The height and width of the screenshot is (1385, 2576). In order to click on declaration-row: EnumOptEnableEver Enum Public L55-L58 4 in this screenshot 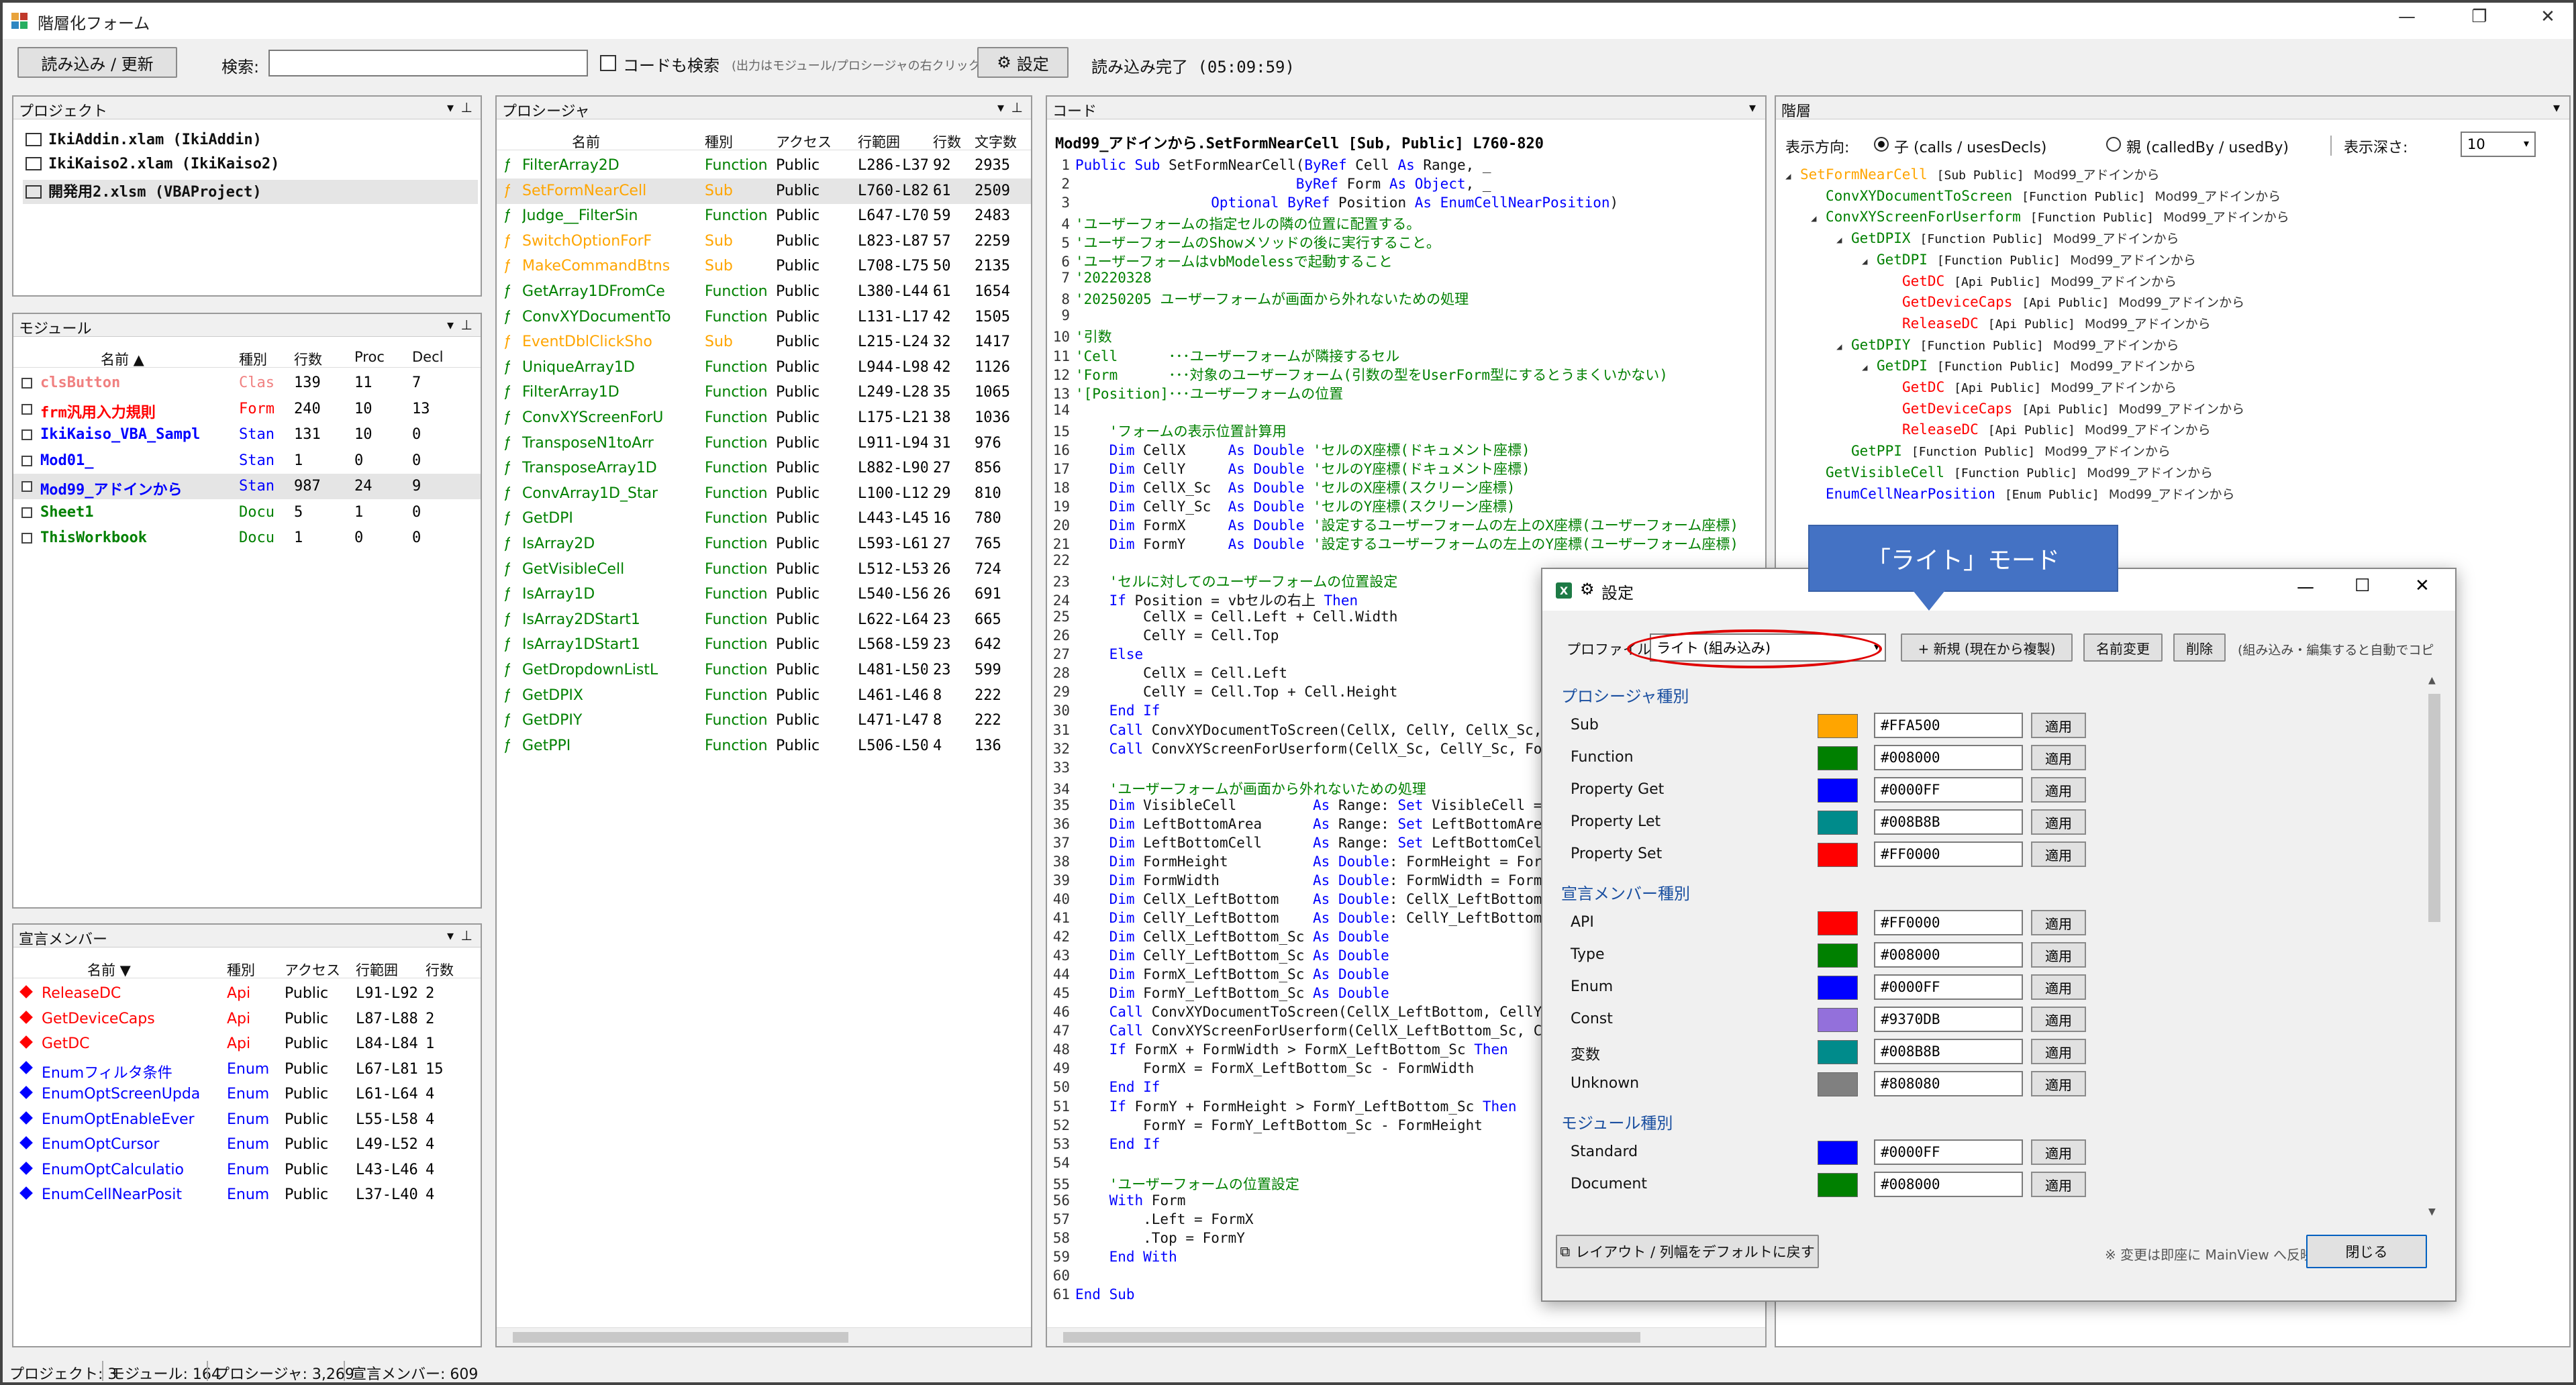, I will do `click(247, 1120)`.